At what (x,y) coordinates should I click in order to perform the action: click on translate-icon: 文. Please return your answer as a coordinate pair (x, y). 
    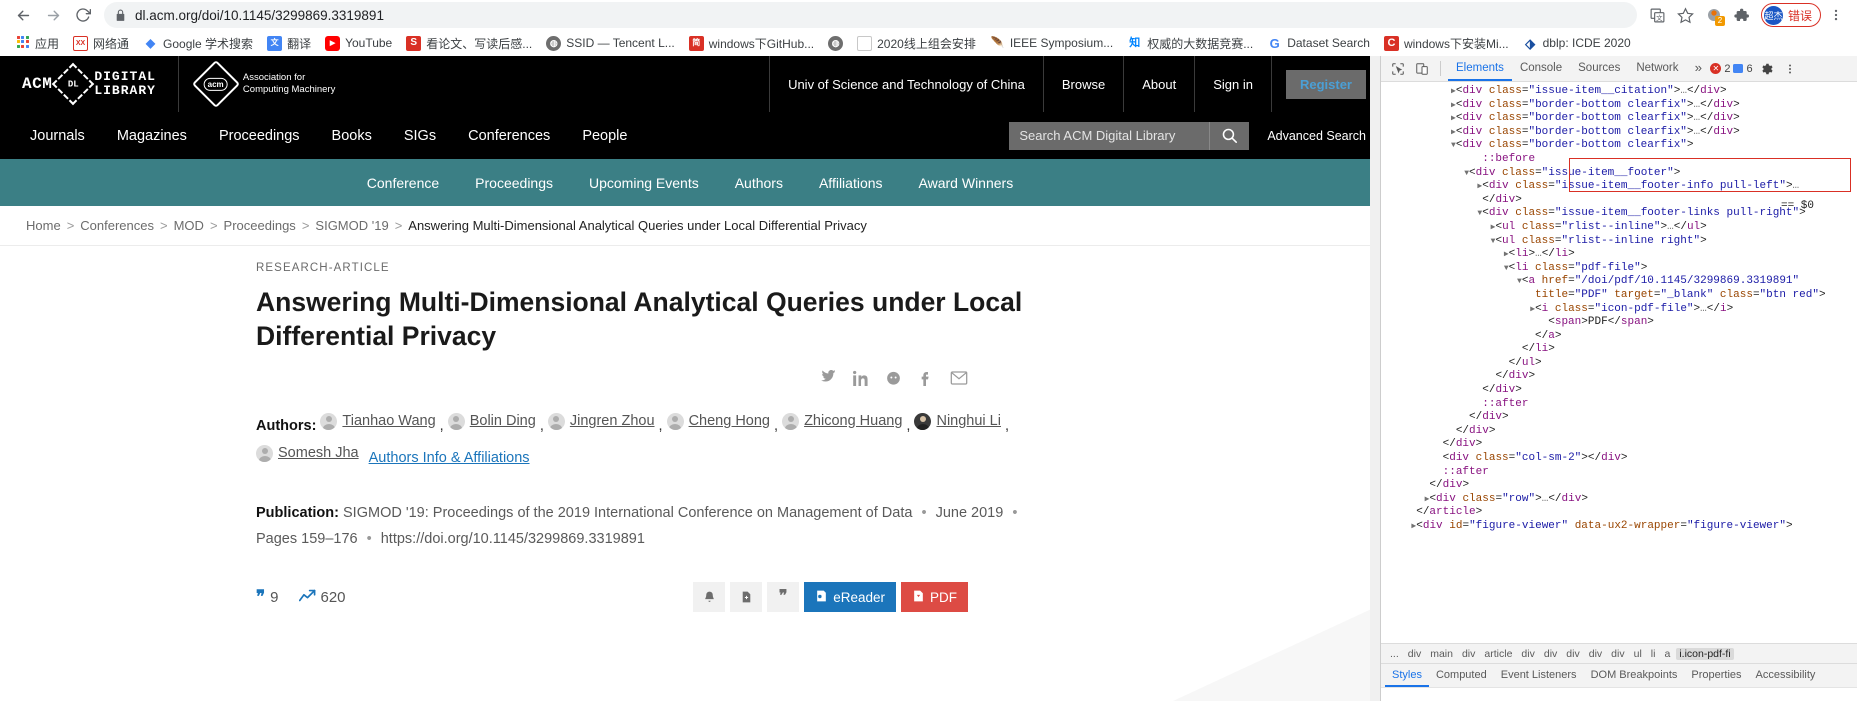
    Looking at the image, I should click on (1658, 15).